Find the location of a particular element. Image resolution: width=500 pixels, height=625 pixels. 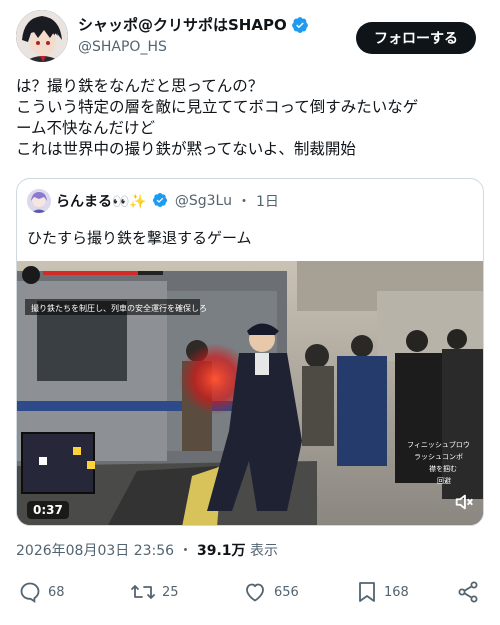

tweet-line: は？撮り鉄をなんだと思ってんの？ is located at coordinates (140, 86).